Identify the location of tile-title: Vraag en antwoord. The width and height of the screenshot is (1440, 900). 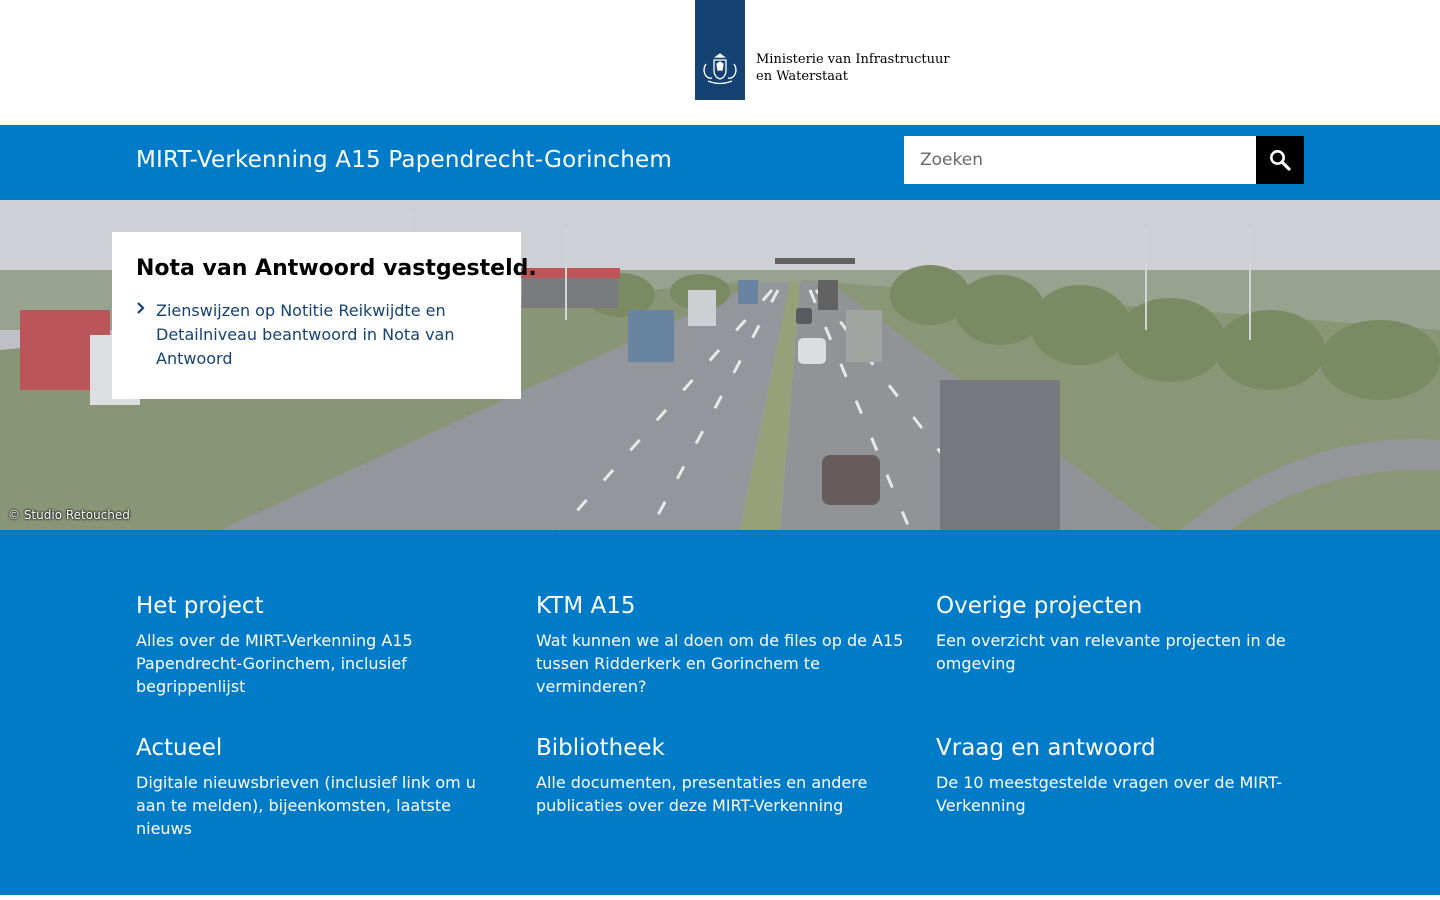
(1121, 748).